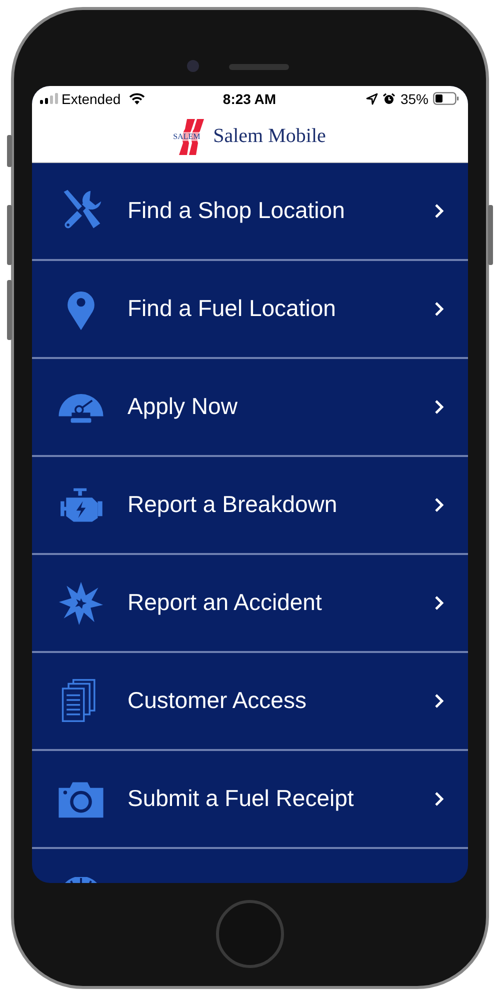 This screenshot has width=499, height=995. What do you see at coordinates (258, 67) in the screenshot?
I see `speaker-grille` at bounding box center [258, 67].